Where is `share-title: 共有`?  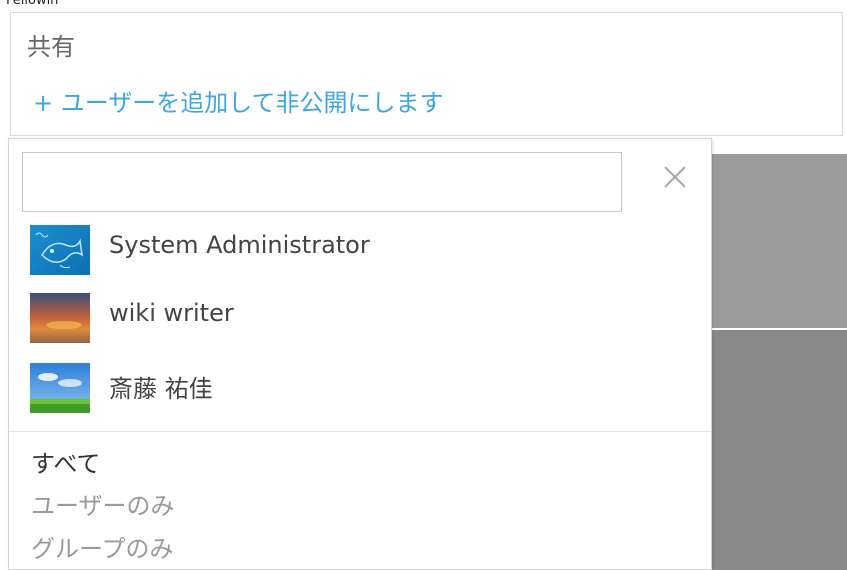
share-title: 共有 is located at coordinates (51, 47).